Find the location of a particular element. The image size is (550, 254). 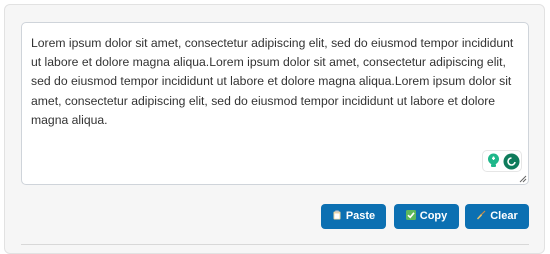

checkmark-icon is located at coordinates (410, 215).